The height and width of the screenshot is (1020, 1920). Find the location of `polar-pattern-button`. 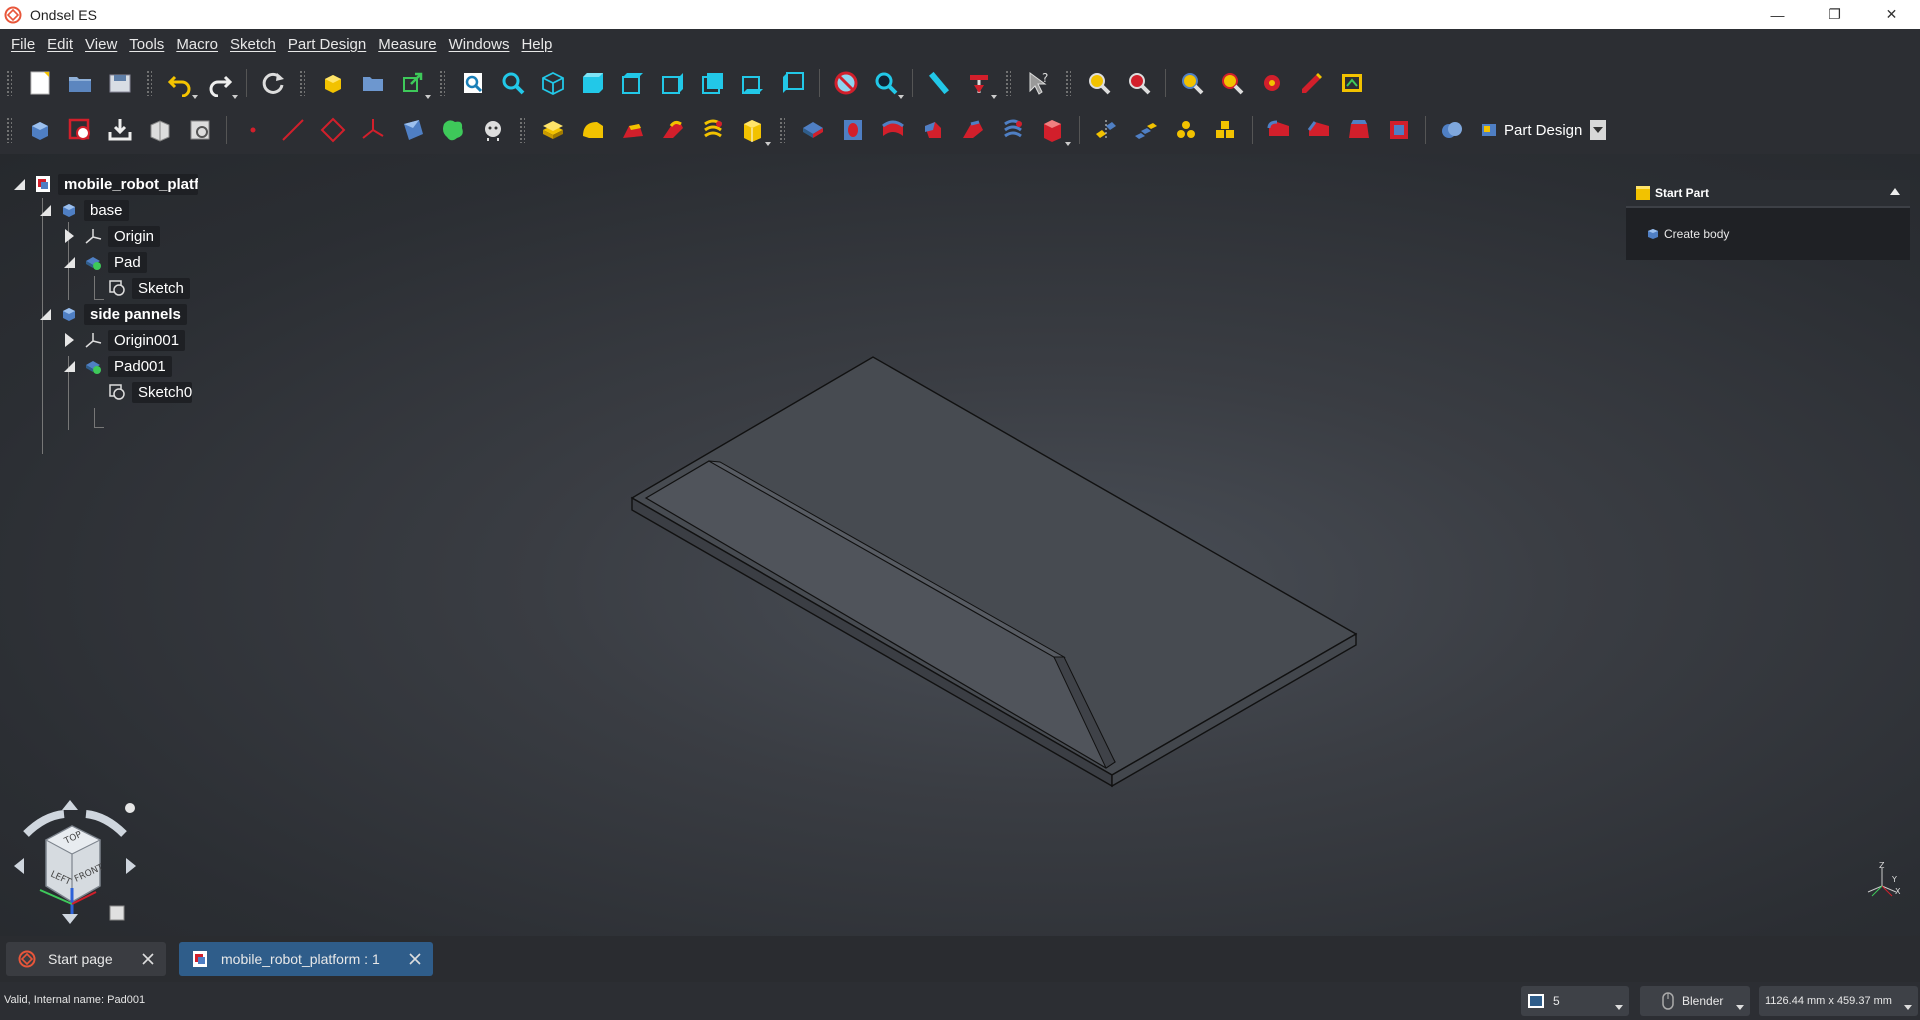

polar-pattern-button is located at coordinates (1186, 130).